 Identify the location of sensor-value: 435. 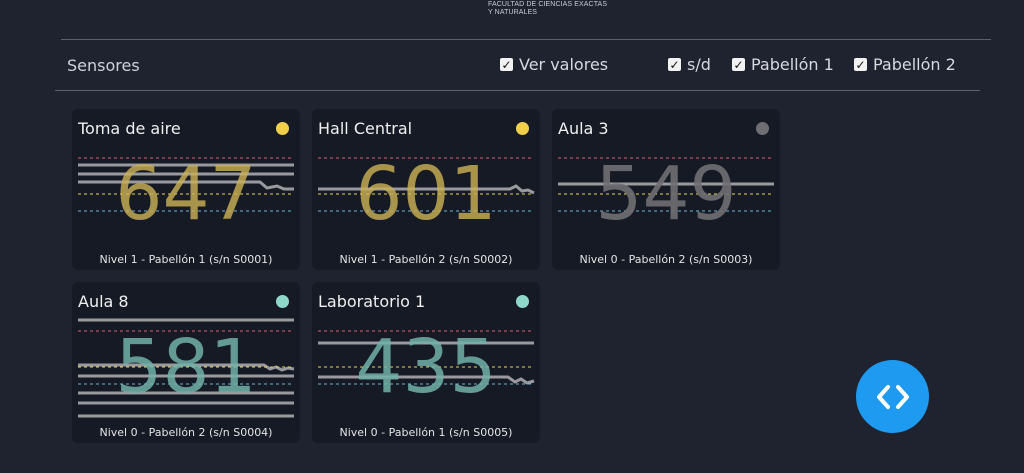
(425, 367).